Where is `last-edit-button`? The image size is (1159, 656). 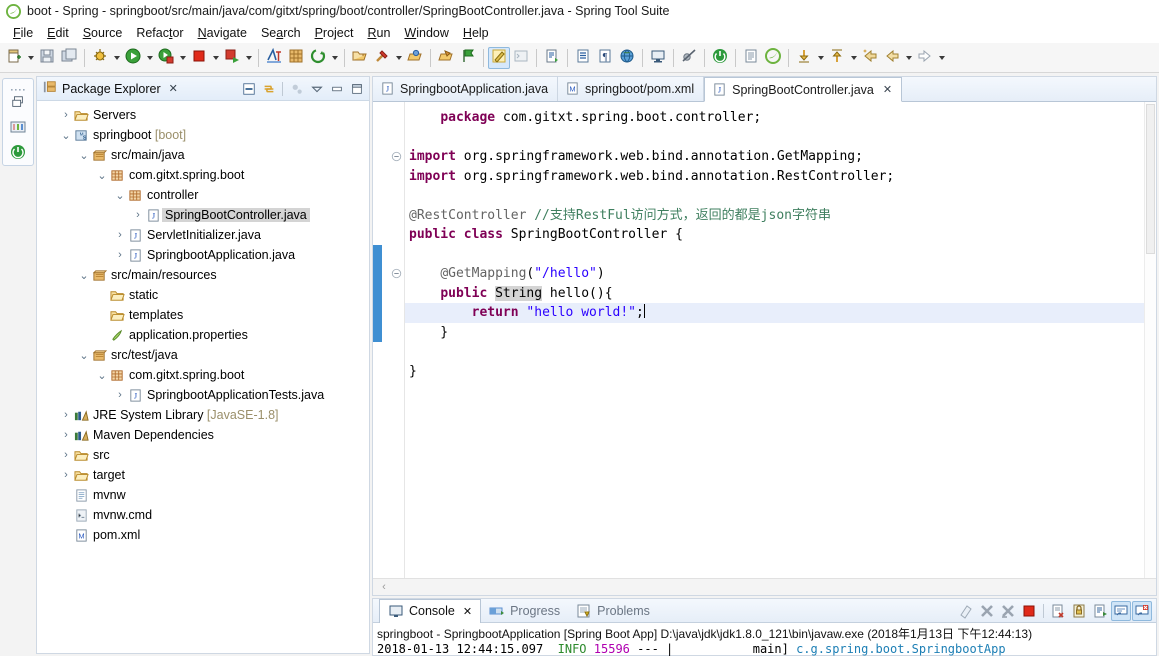 last-edit-button is located at coordinates (446, 58).